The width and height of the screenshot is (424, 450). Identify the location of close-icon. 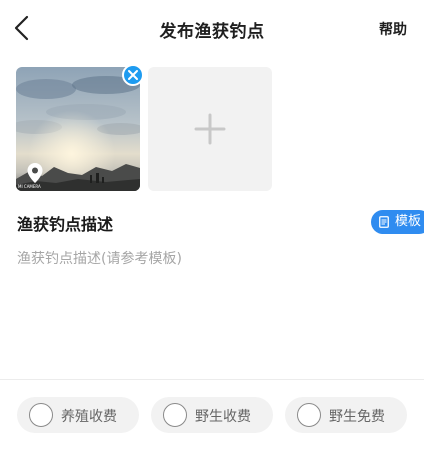
(133, 75).